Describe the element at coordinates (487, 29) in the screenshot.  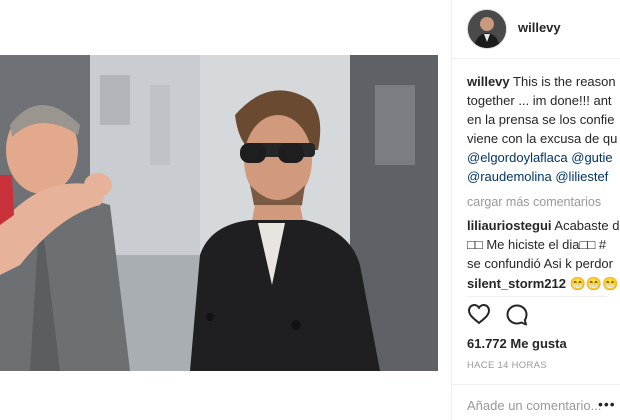
I see `avatar` at that location.